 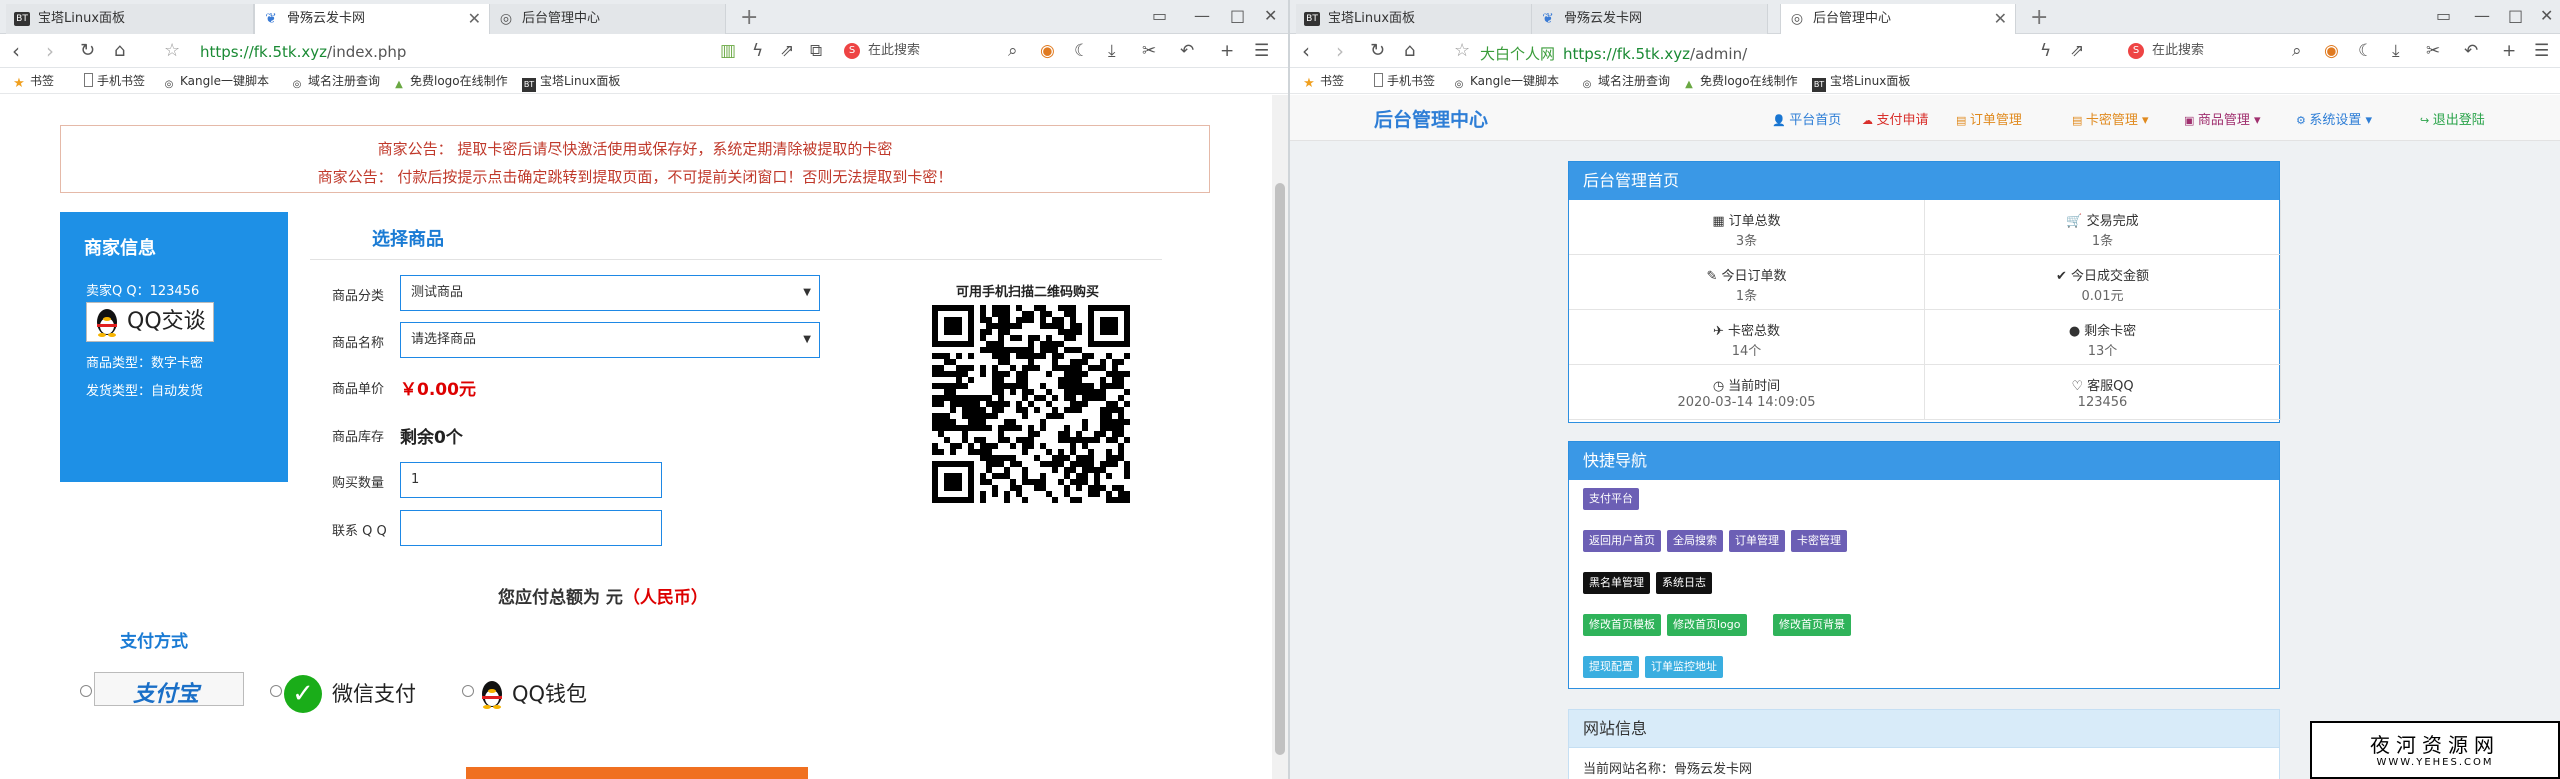 I want to click on tab-admin: ◎ 后台管理中心, so click(x=608, y=19).